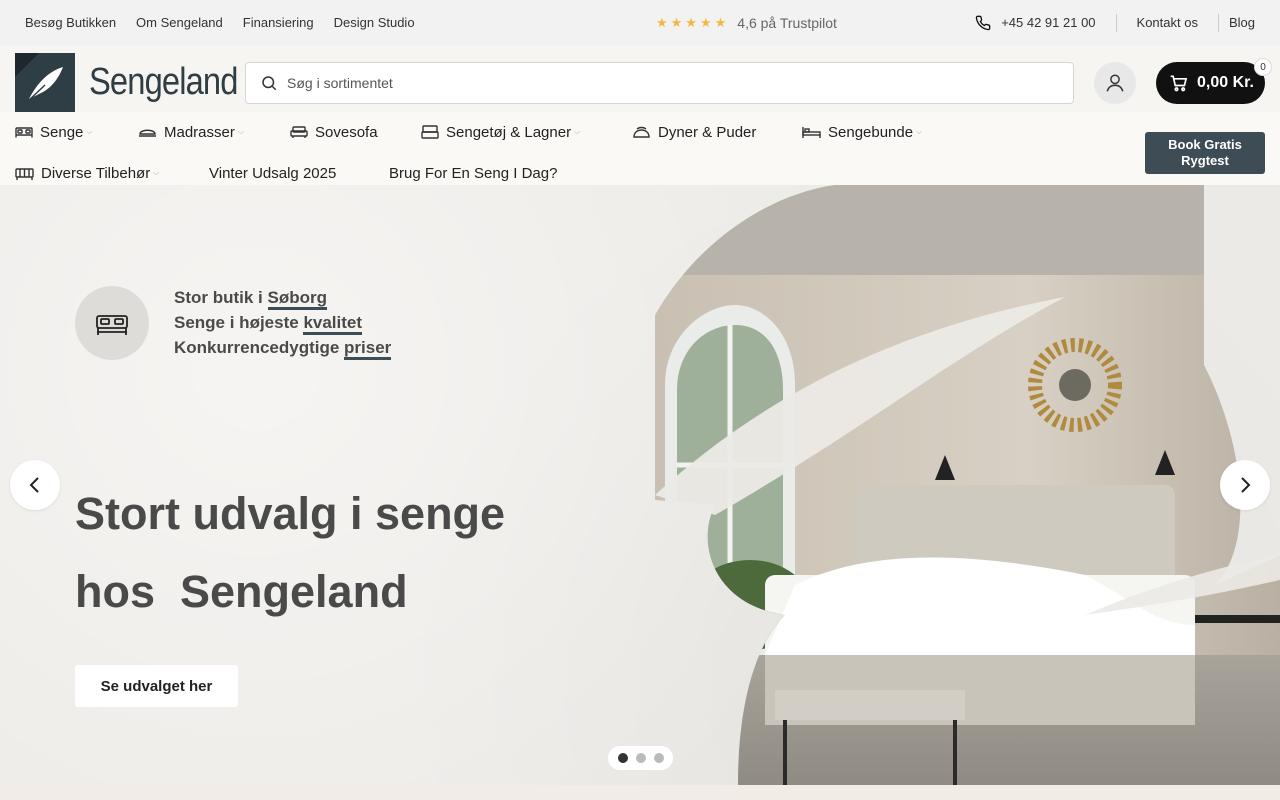 The width and height of the screenshot is (1280, 800). Describe the element at coordinates (667, 83) in the screenshot. I see `search-input` at that location.